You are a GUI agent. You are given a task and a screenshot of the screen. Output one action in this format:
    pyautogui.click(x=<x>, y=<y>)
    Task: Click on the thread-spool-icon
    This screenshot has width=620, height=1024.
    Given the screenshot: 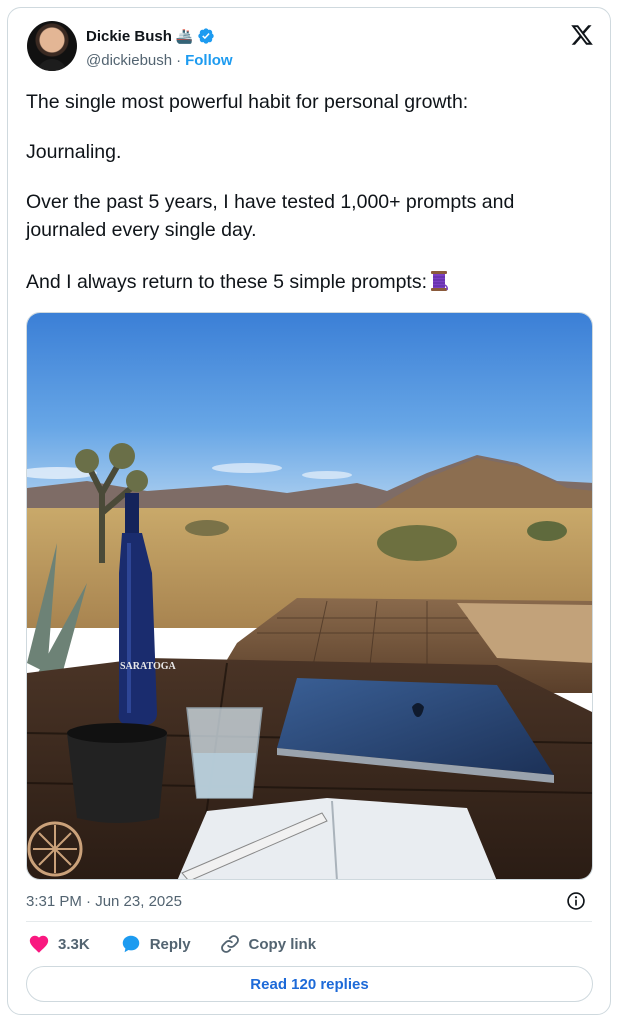 What is the action you would take?
    pyautogui.click(x=440, y=281)
    